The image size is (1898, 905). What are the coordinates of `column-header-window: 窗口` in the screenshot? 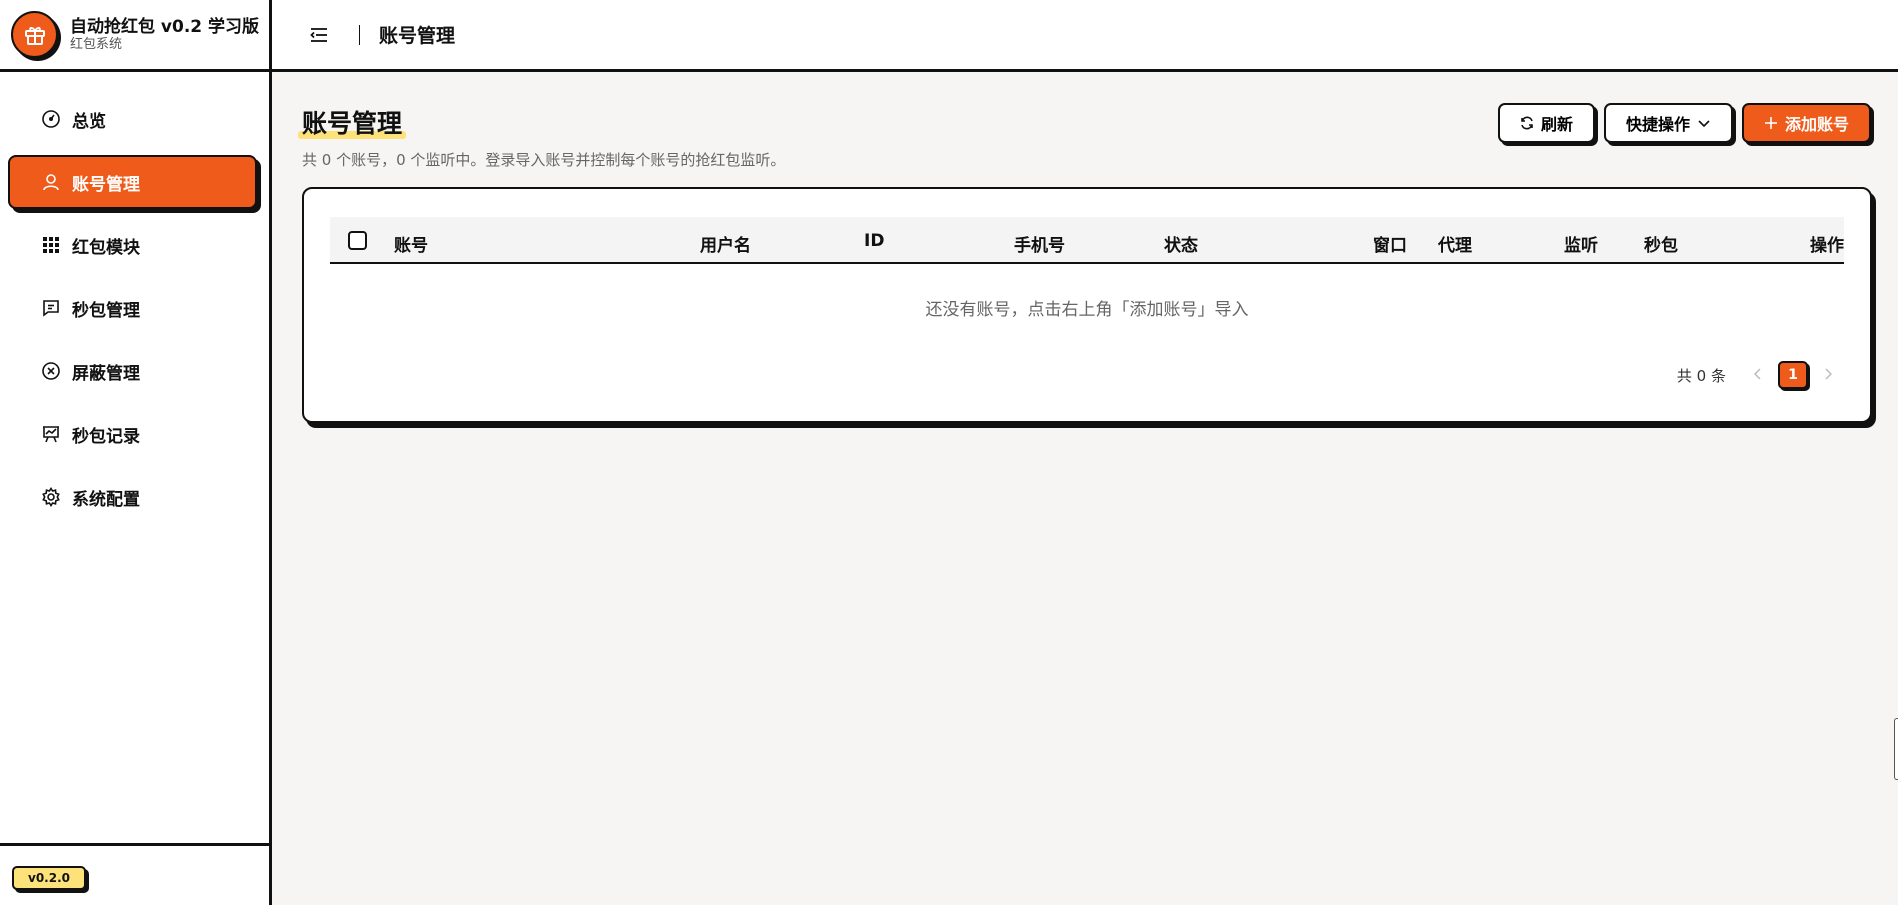 It's located at (1390, 243).